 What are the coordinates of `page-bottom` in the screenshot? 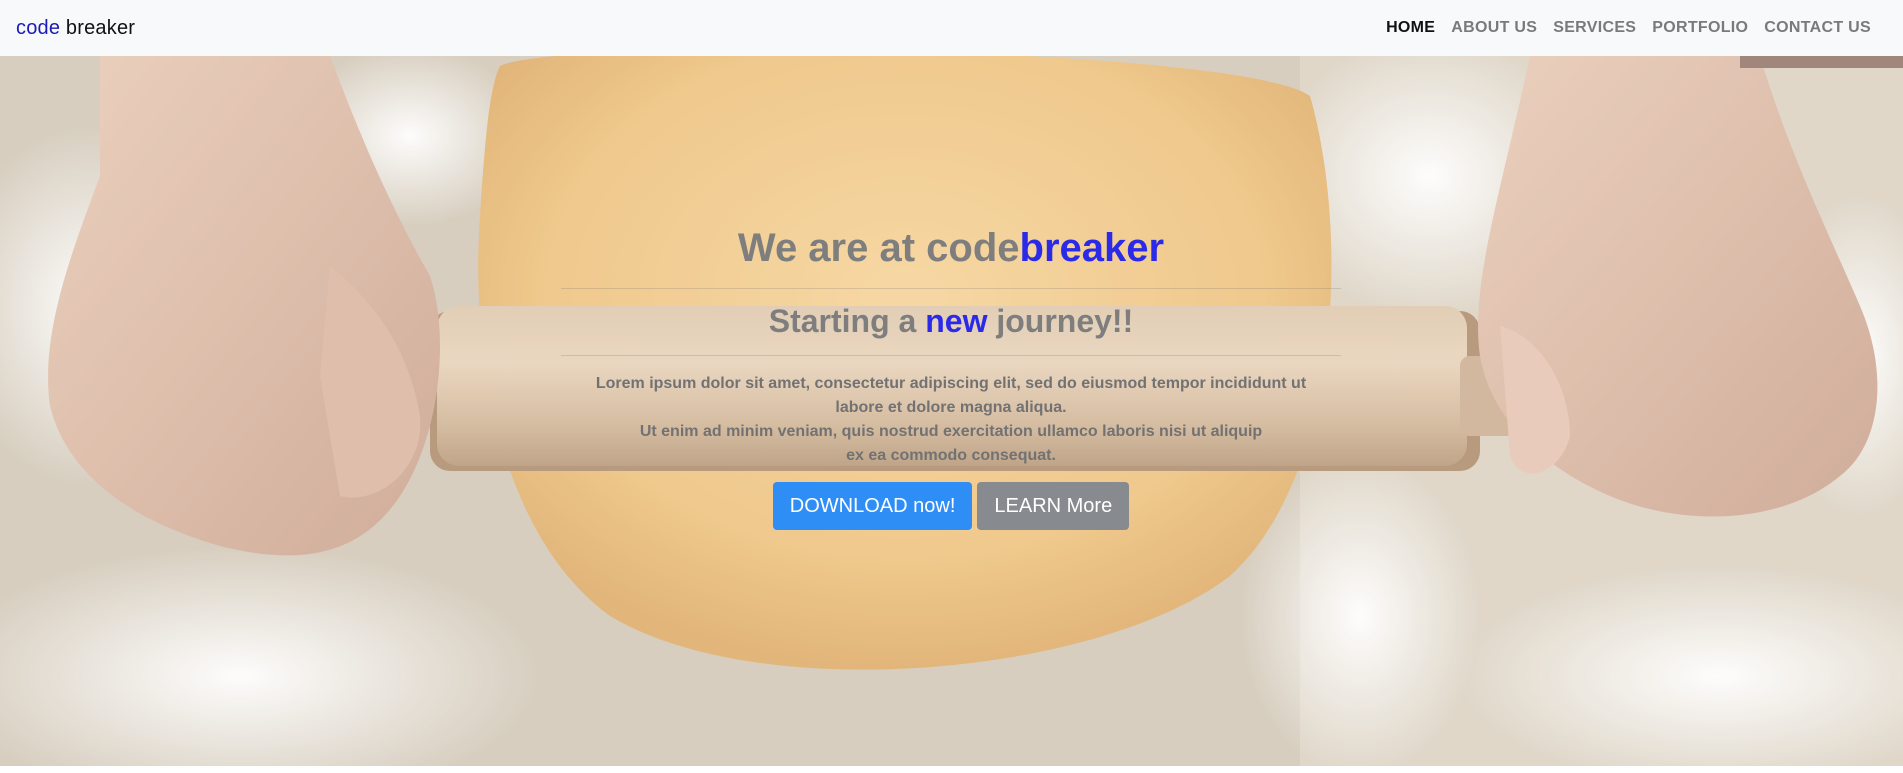 It's located at (951, 769).